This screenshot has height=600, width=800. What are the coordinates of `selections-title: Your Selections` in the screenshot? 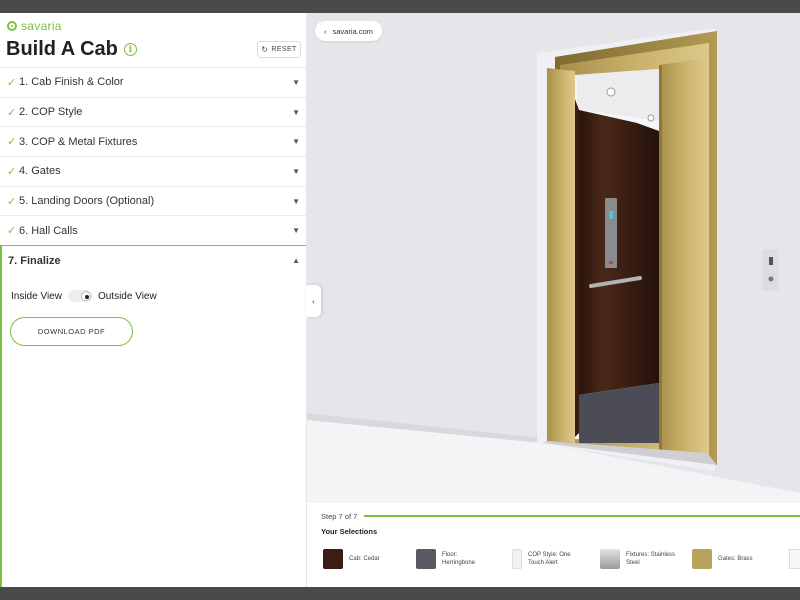 It's located at (349, 531).